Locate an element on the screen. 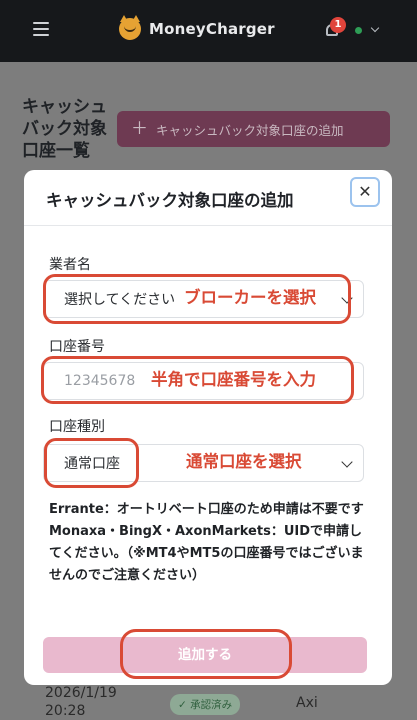 The height and width of the screenshot is (720, 417). close-button: ✕ is located at coordinates (365, 192).